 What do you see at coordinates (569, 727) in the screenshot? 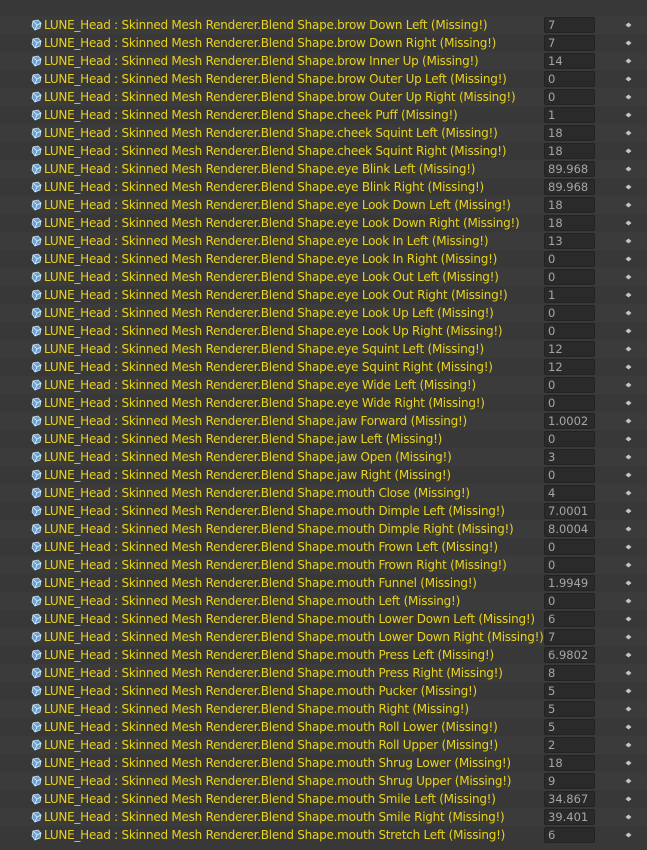
I see `property-value-field: 5` at bounding box center [569, 727].